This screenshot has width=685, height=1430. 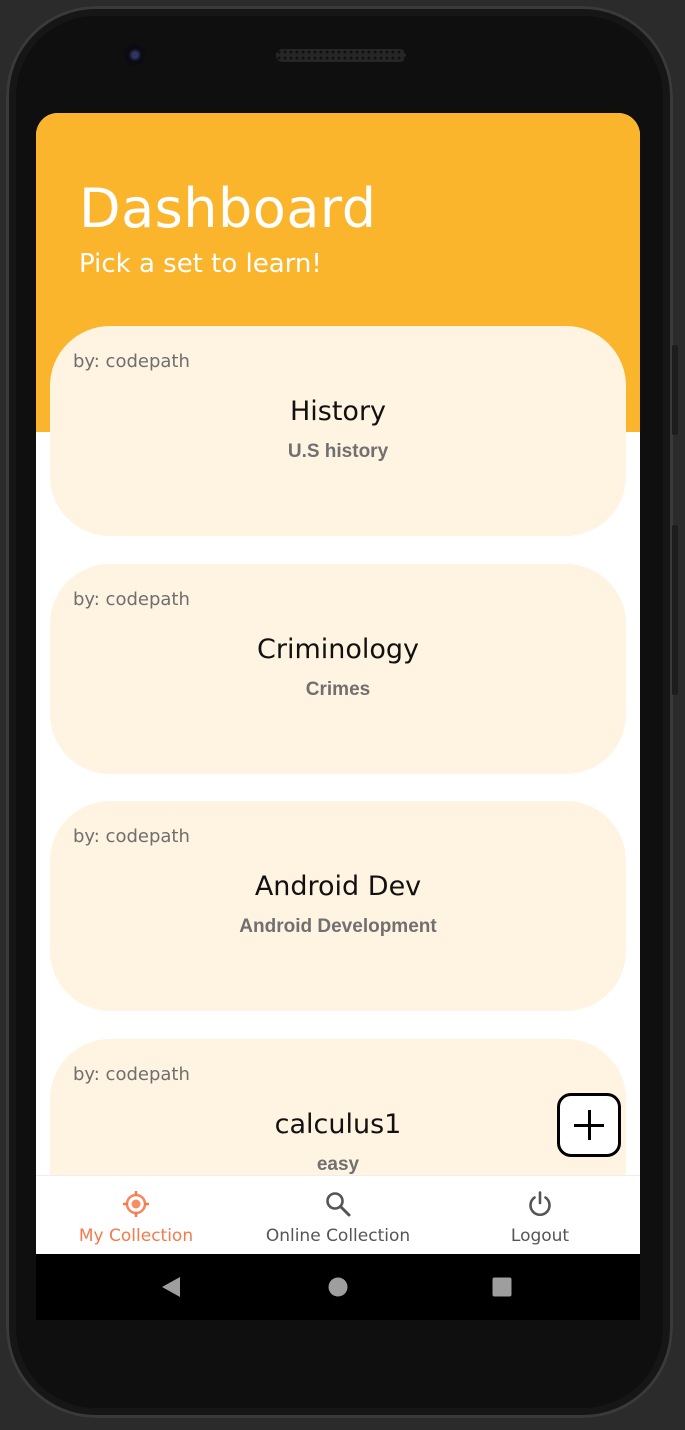 I want to click on nav-item-logout: Logout, so click(x=540, y=1215).